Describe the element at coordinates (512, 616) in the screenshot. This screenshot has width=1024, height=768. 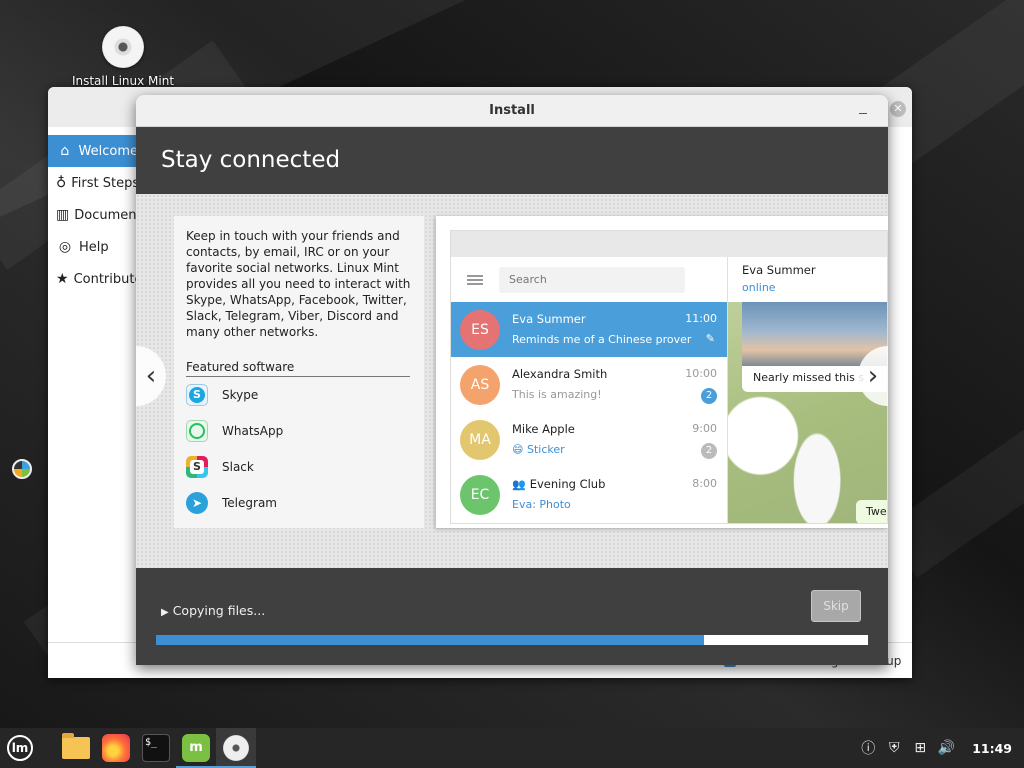
I see `progress-area: ▶ Copying files... Skip` at that location.